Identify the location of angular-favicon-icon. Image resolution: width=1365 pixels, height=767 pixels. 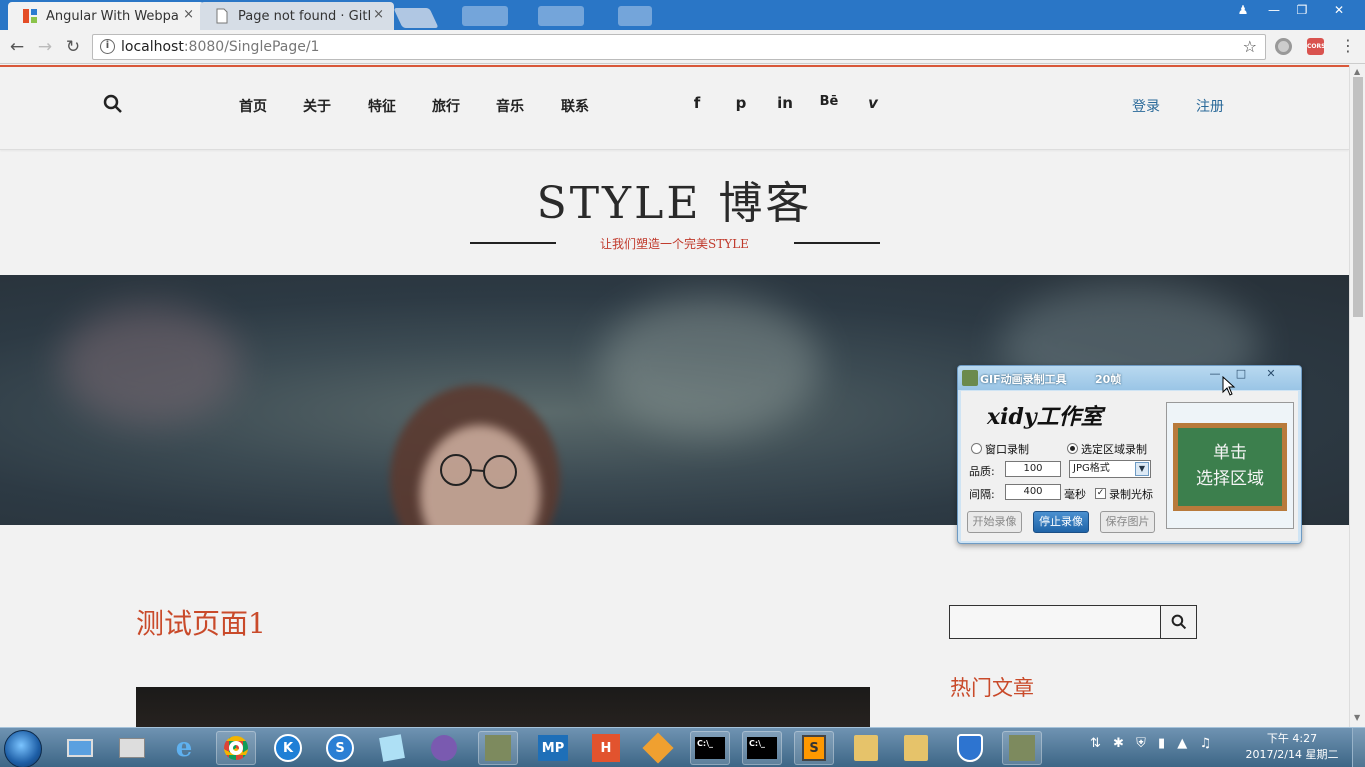
(30, 16).